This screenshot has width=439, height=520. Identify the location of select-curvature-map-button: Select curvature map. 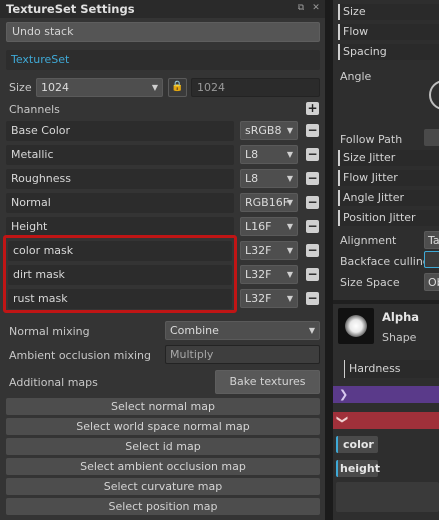
(163, 486).